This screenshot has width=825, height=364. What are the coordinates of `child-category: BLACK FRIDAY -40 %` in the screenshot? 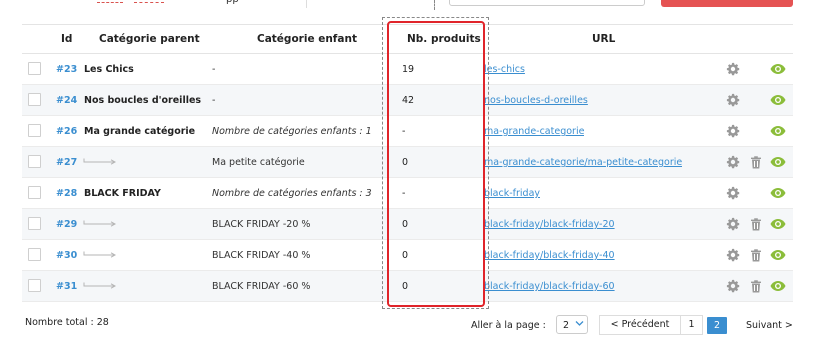 It's located at (261, 255).